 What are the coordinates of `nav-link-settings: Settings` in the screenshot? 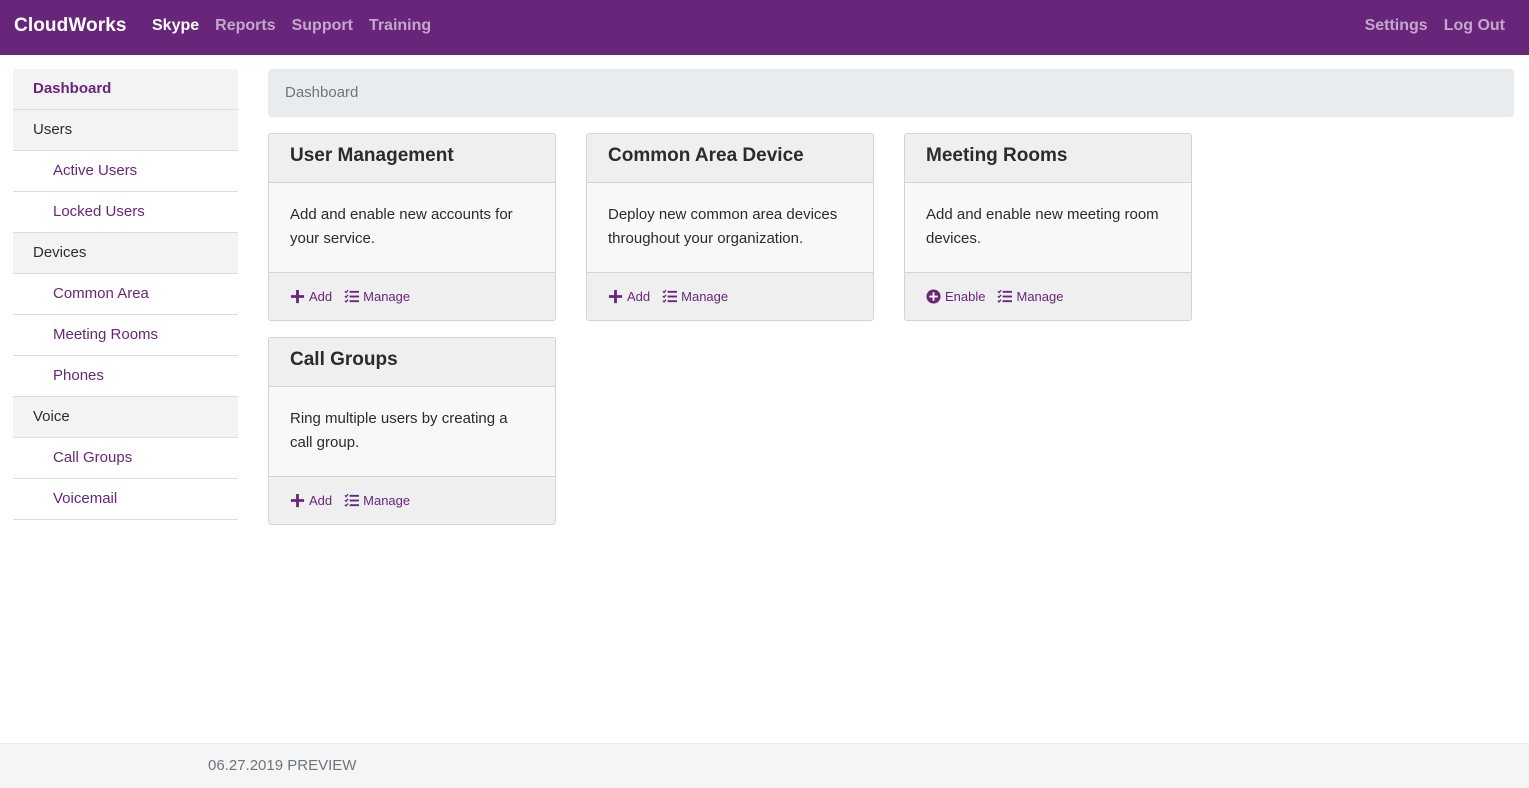 It's located at (1396, 26).